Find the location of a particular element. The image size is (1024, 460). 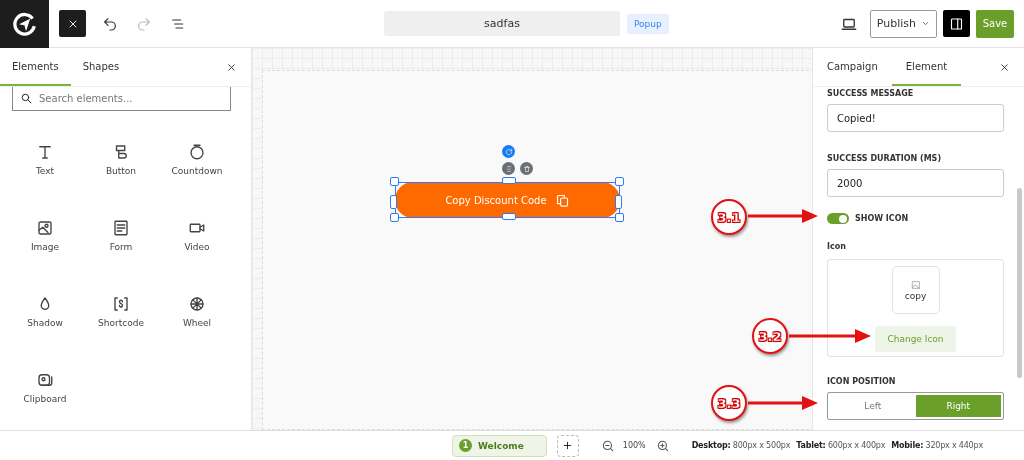

device-size: Tablet: 600px x 400px is located at coordinates (841, 445).